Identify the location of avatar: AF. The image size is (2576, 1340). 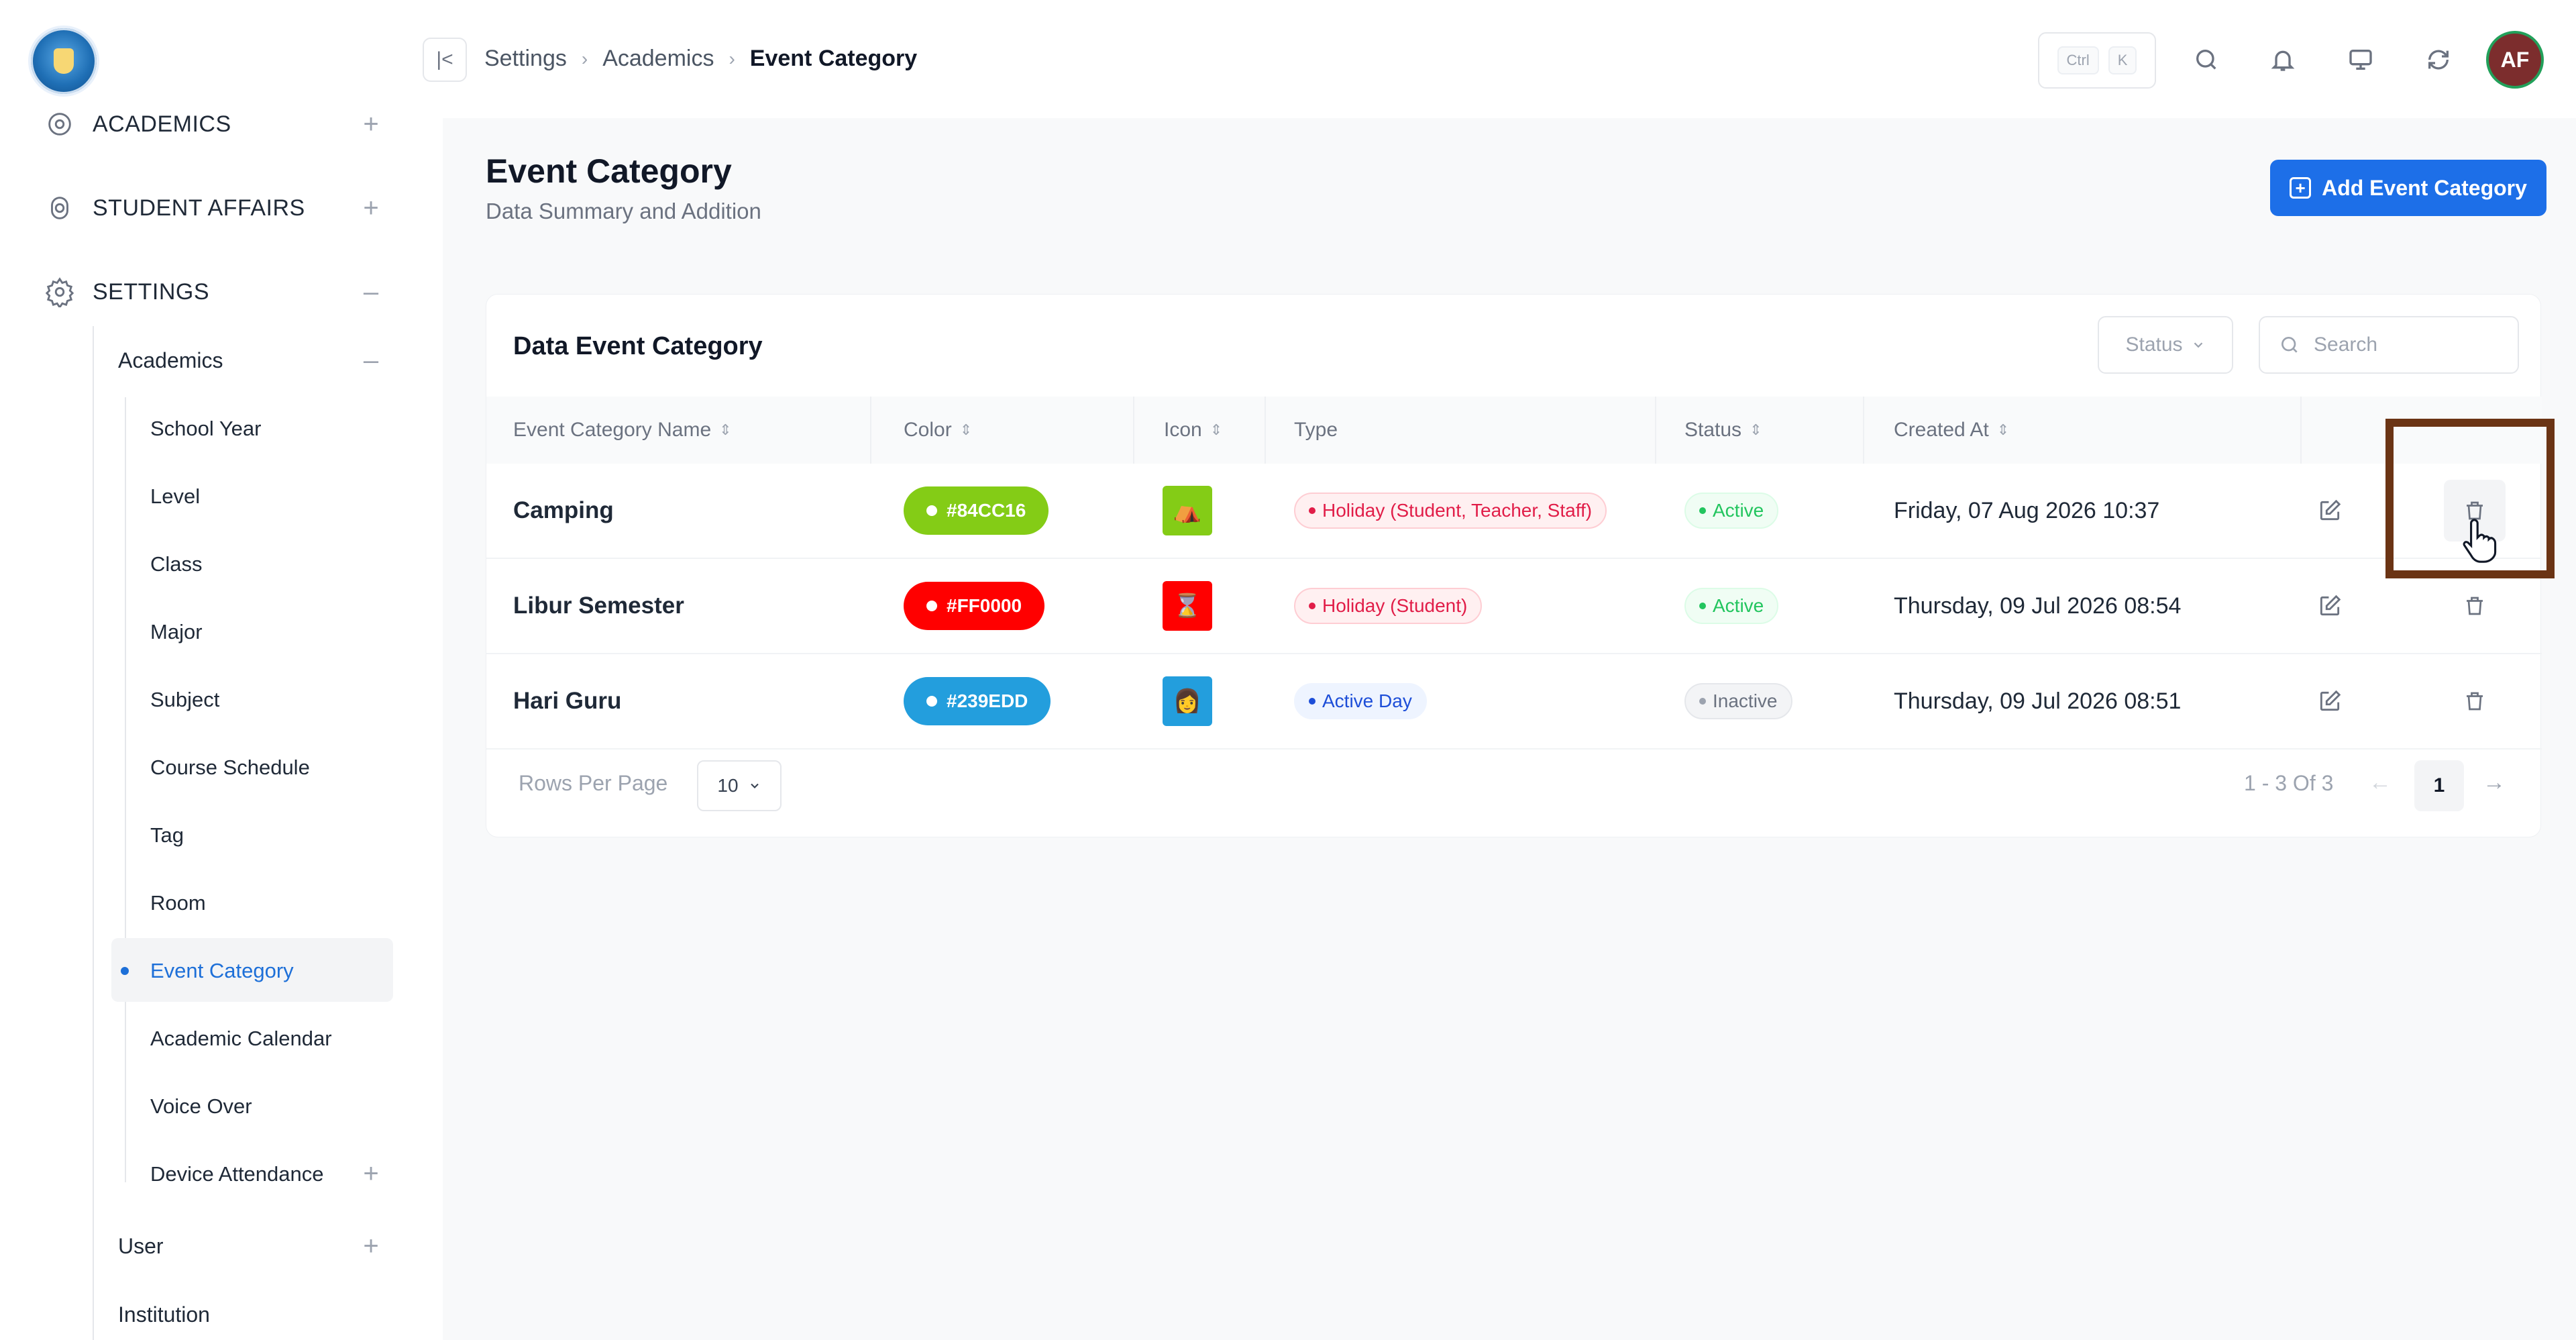
(2515, 60).